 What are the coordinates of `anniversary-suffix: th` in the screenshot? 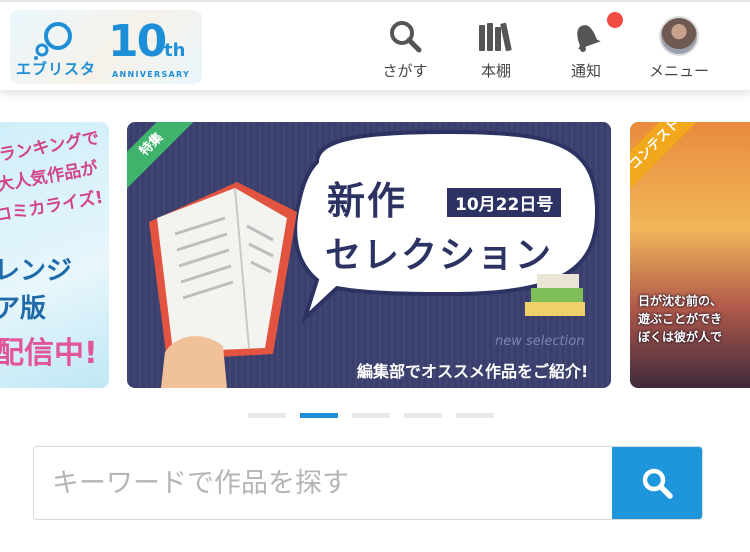 It's located at (175, 50).